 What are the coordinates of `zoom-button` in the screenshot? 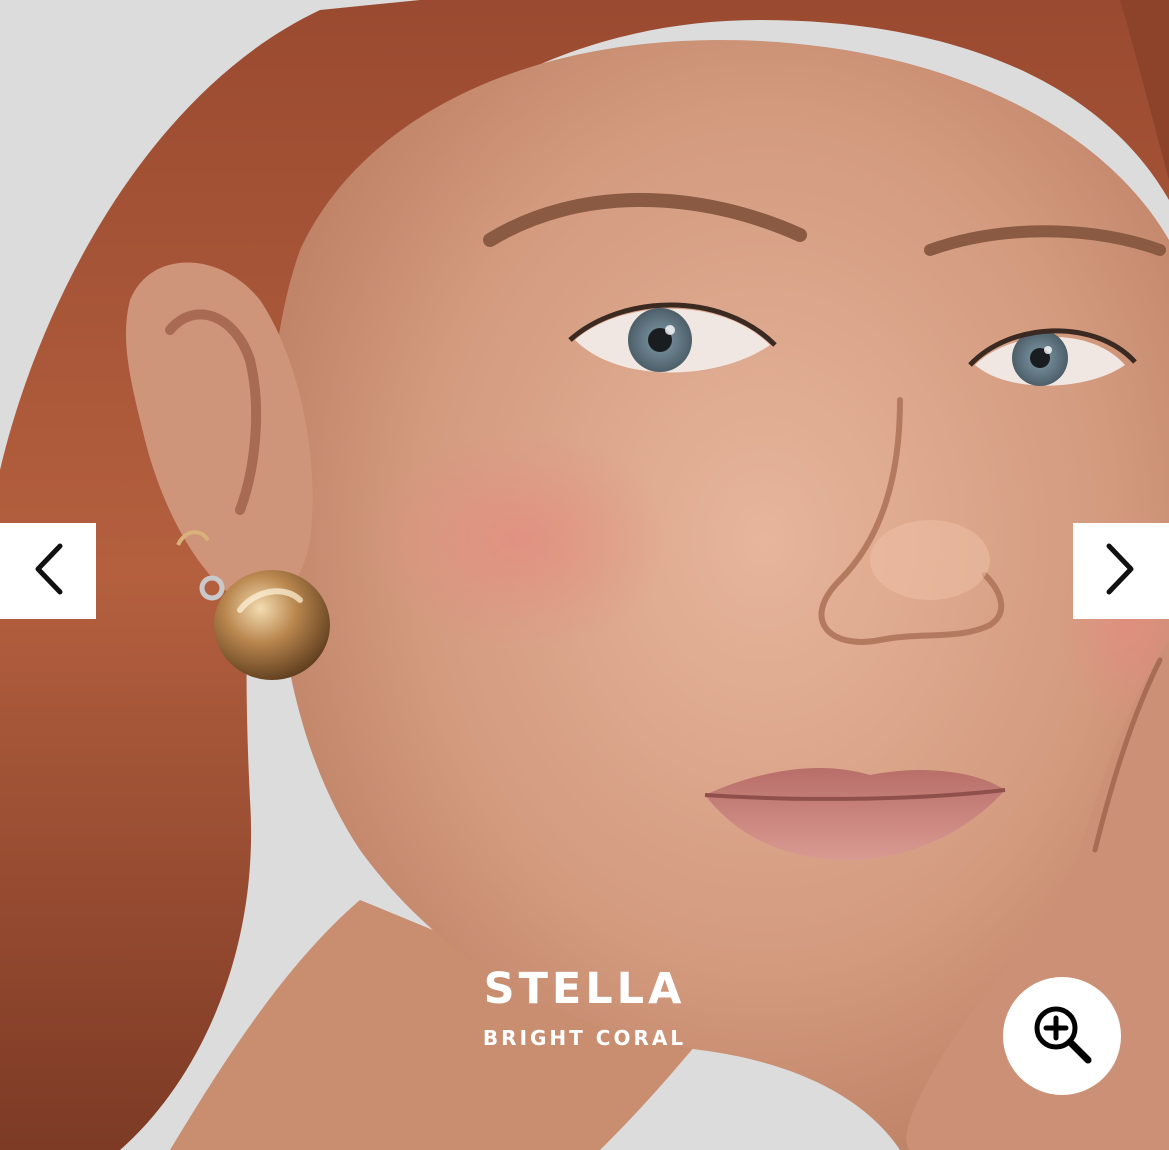 It's located at (1062, 1036).